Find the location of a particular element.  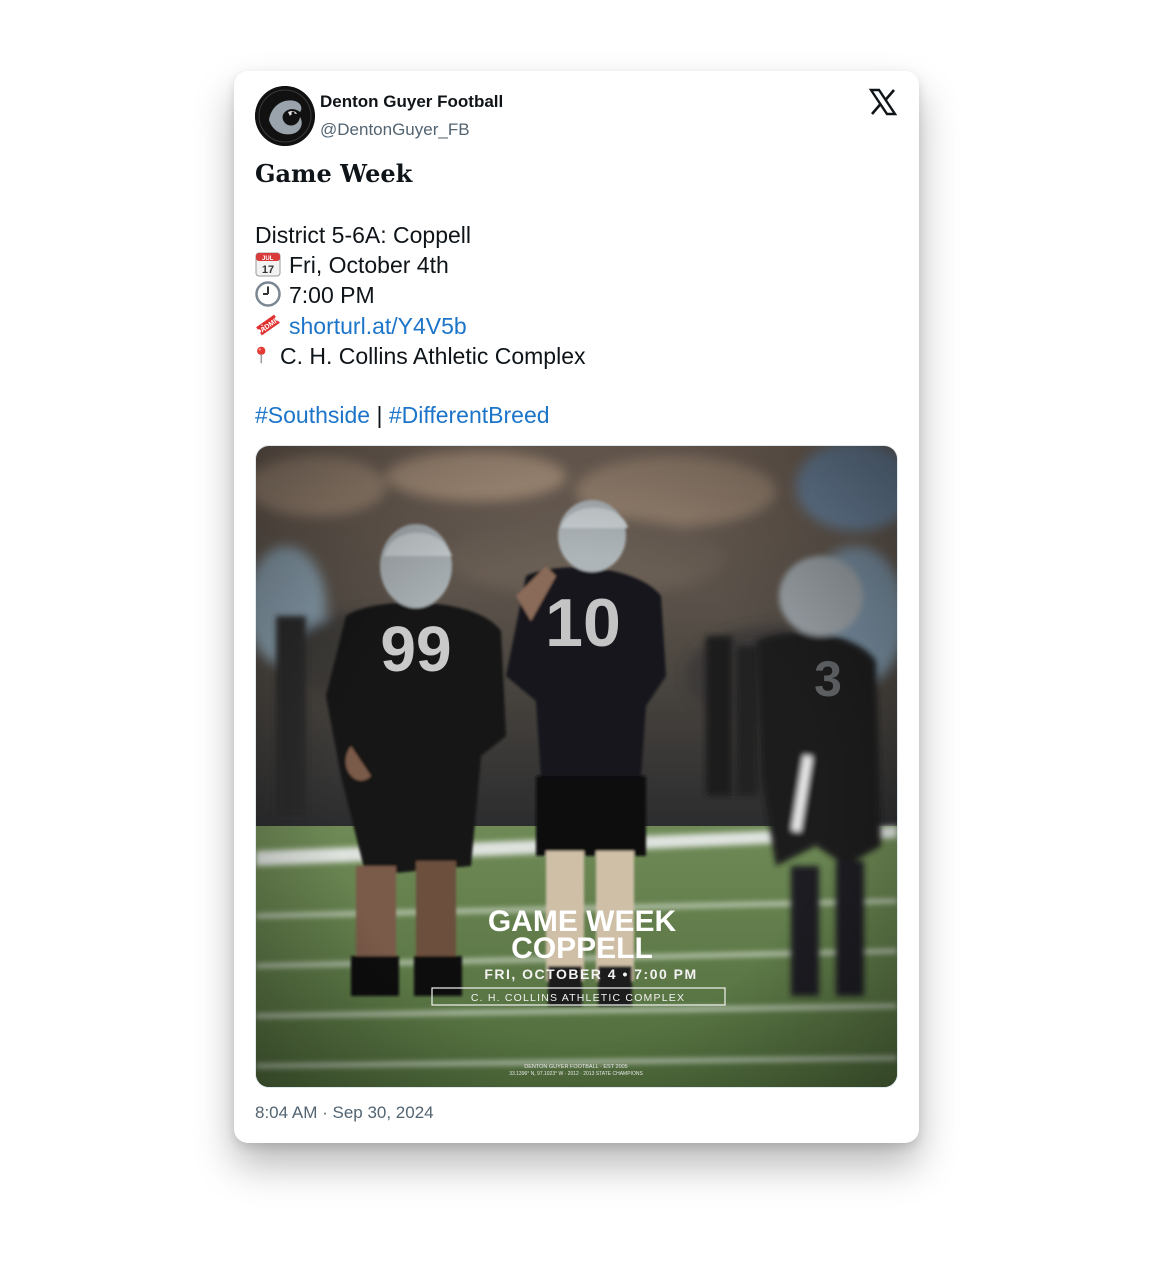

author-name: Denton Guyer Football is located at coordinates (411, 102).